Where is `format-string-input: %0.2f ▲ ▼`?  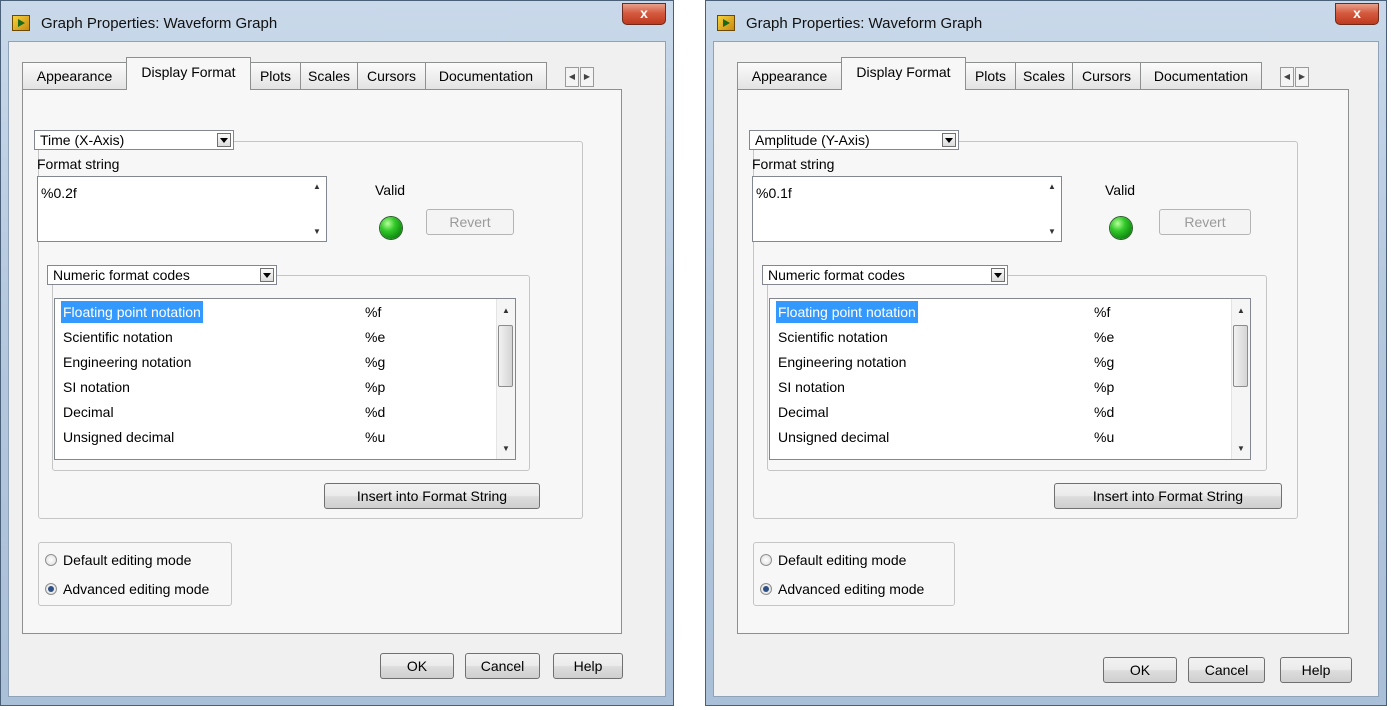
format-string-input: %0.2f ▲ ▼ is located at coordinates (182, 209).